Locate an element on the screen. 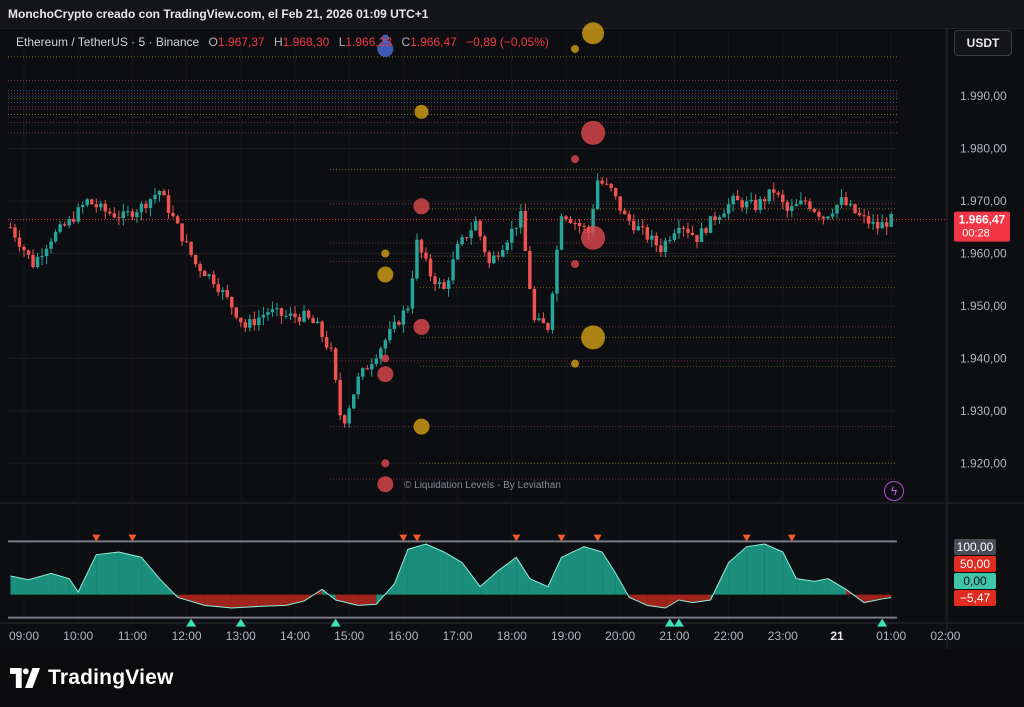  tradingview-wordmark: TradingView is located at coordinates (111, 677).